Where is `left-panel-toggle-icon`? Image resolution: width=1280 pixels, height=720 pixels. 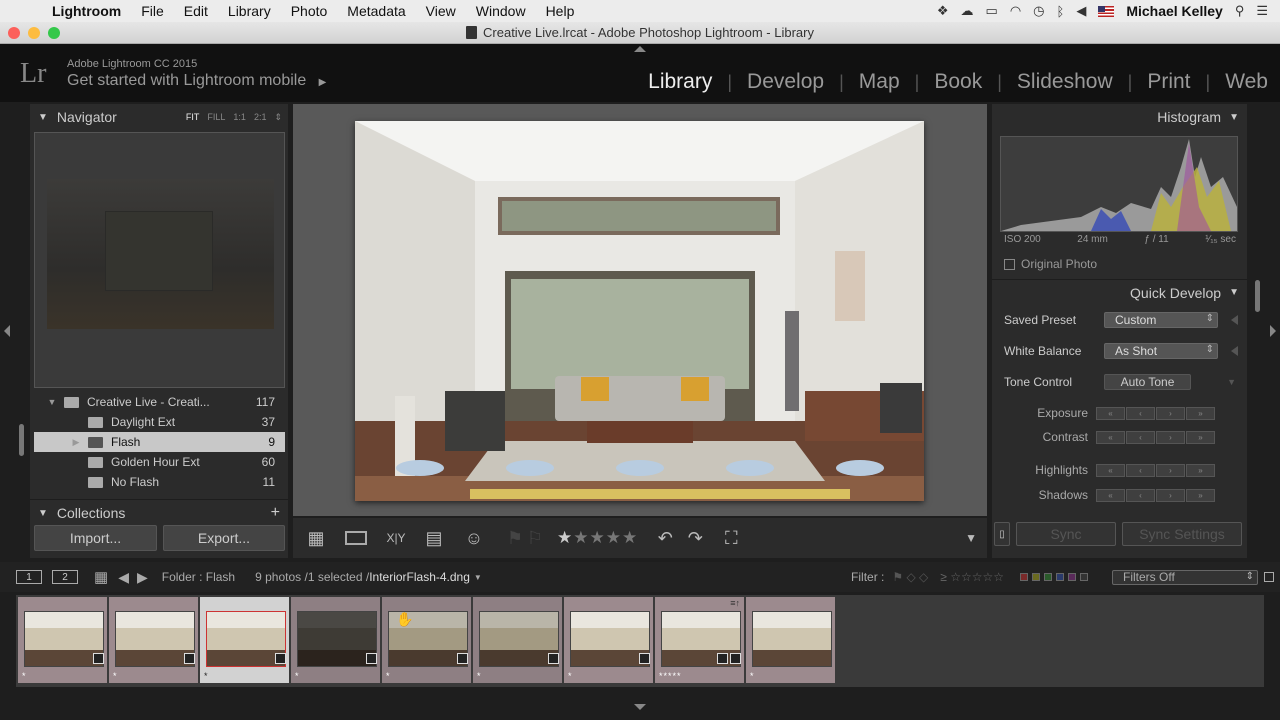
left-panel-toggle-icon is located at coordinates (7, 331).